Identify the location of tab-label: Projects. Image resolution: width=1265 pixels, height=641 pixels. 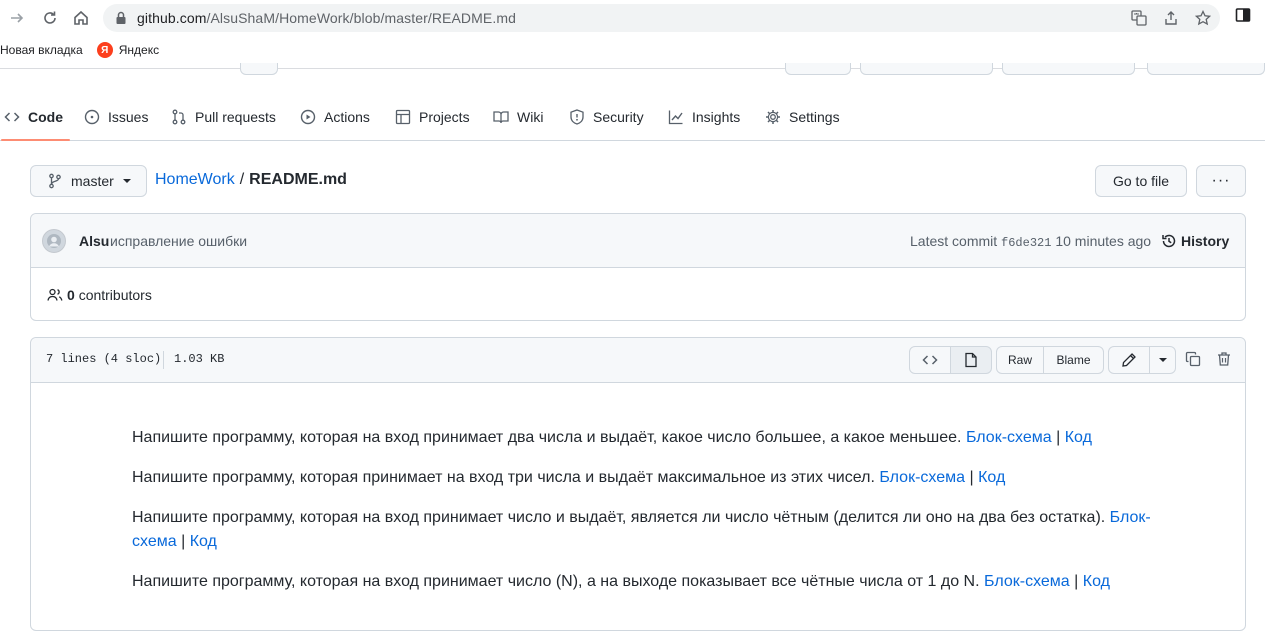
(444, 117).